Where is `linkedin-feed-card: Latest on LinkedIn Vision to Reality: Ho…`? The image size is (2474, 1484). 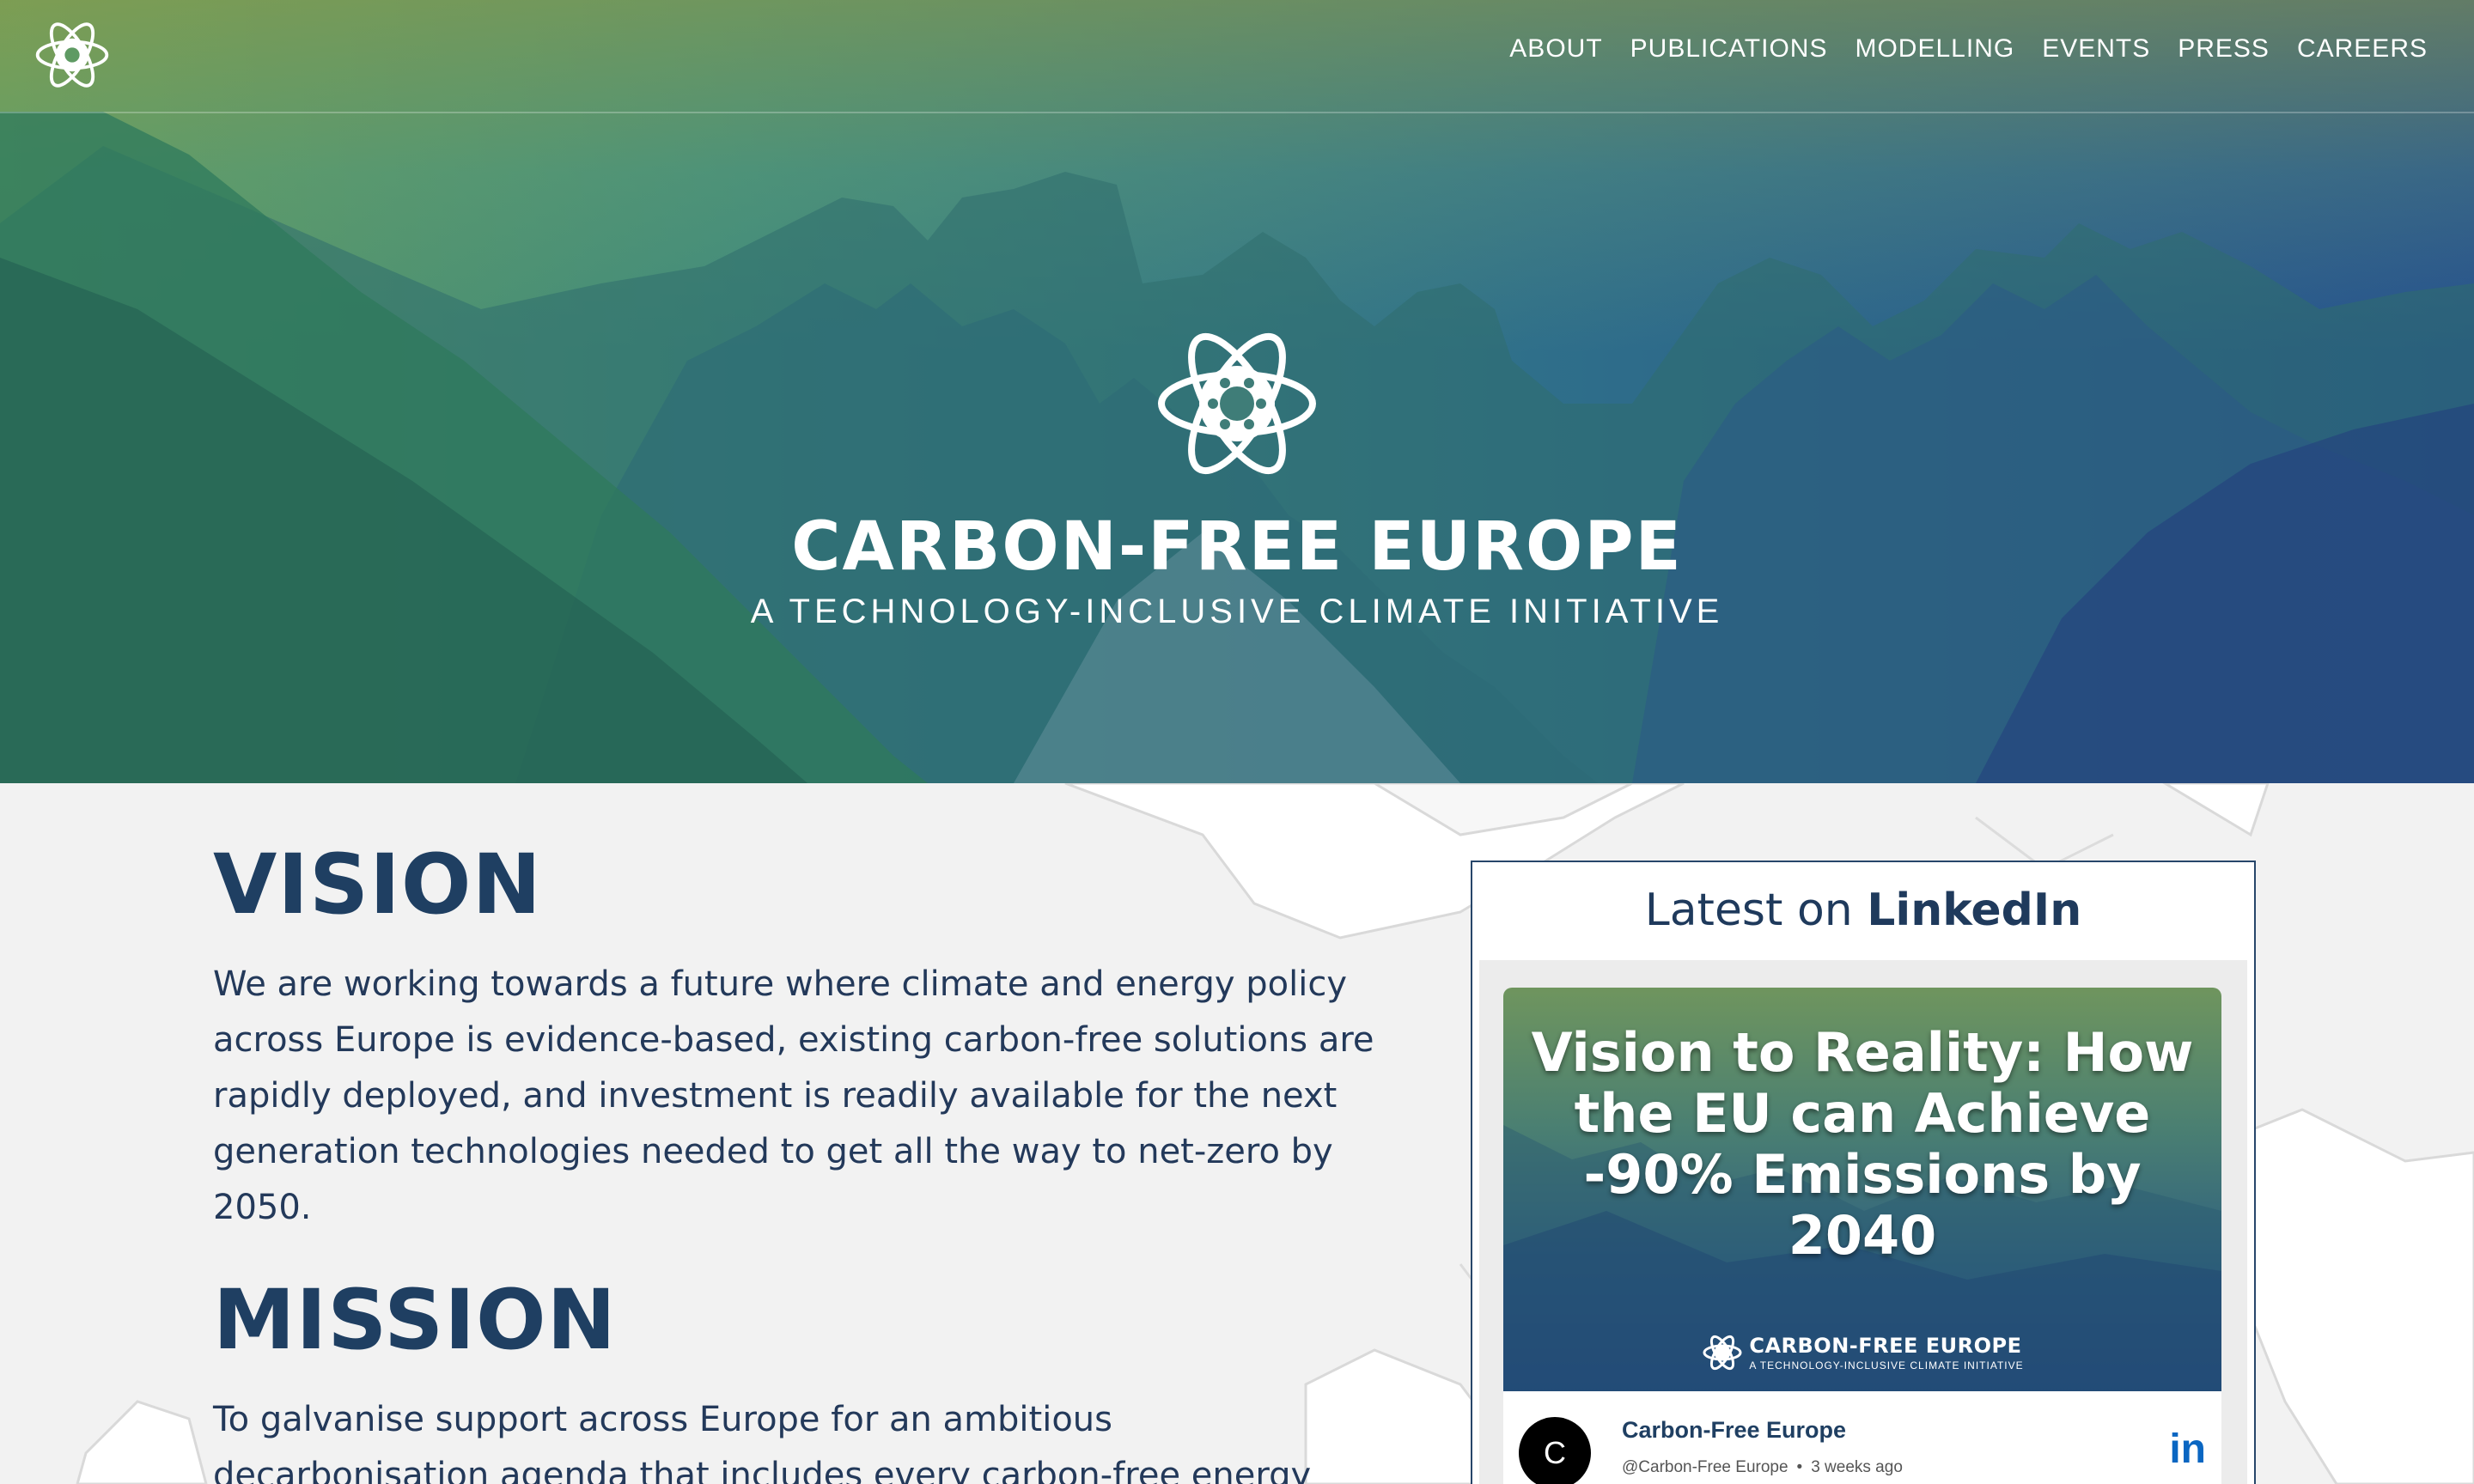 linkedin-feed-card: Latest on LinkedIn Vision to Reality: Ho… is located at coordinates (1863, 1173).